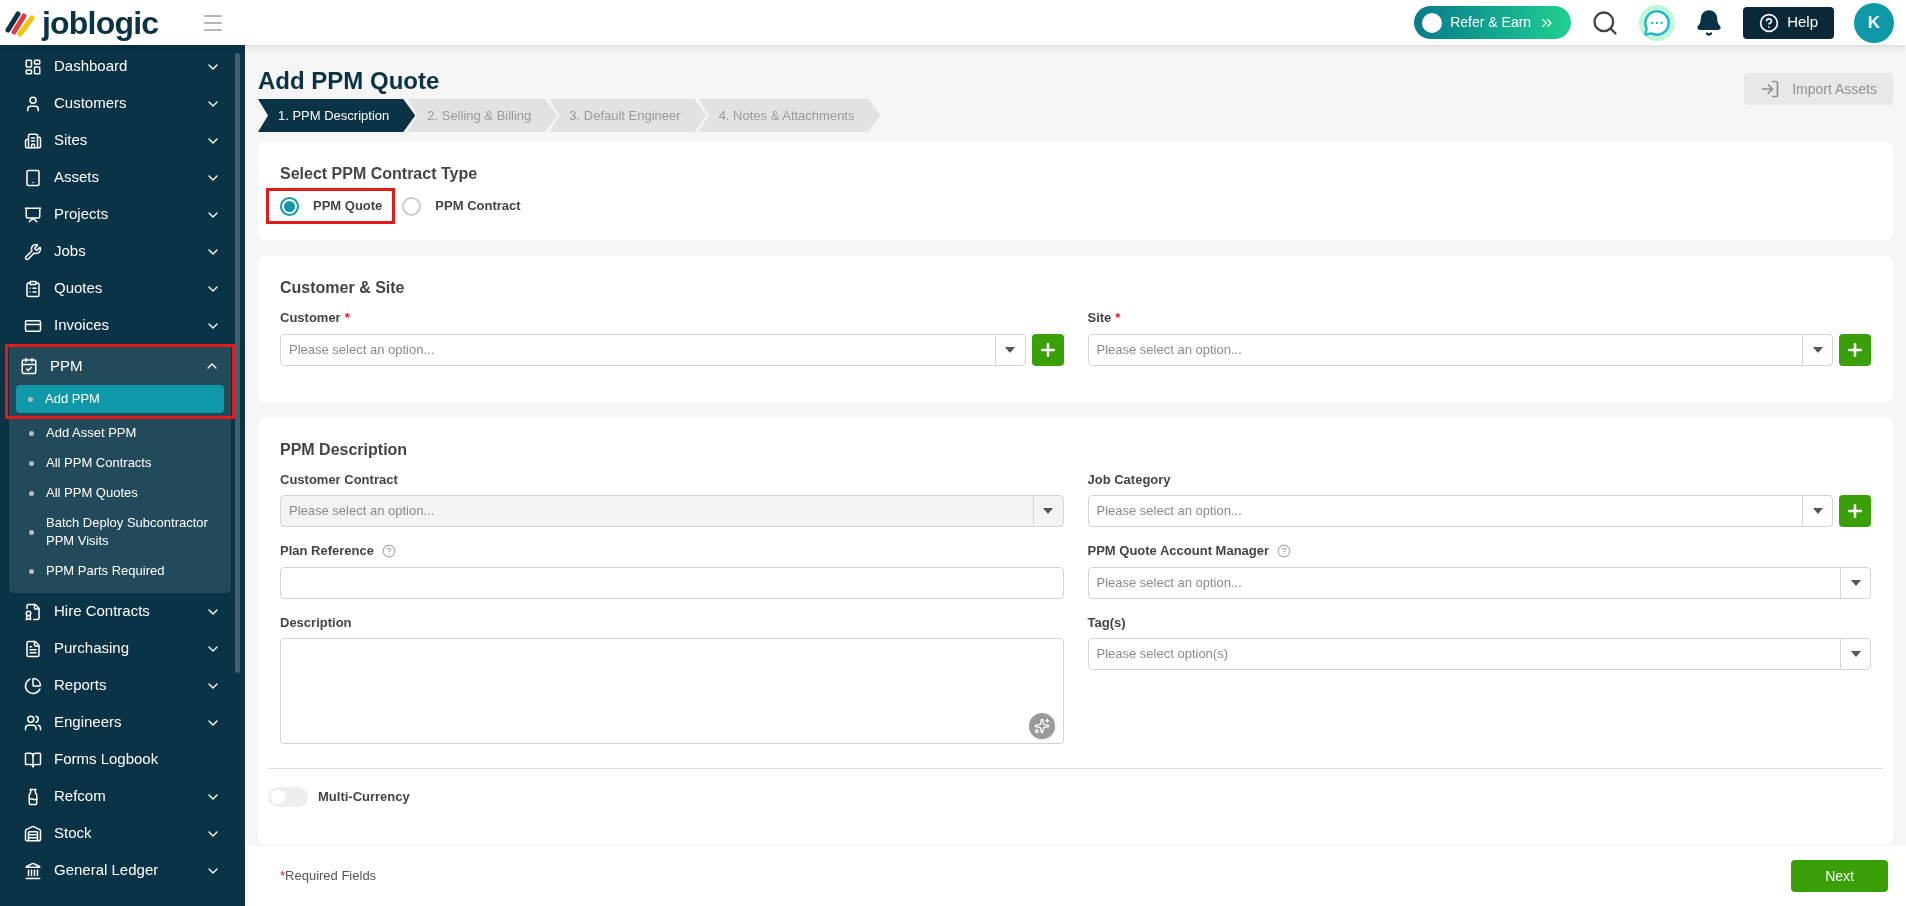 This screenshot has height=906, width=1906. Describe the element at coordinates (1129, 479) in the screenshot. I see `field-label: Job Category` at that location.